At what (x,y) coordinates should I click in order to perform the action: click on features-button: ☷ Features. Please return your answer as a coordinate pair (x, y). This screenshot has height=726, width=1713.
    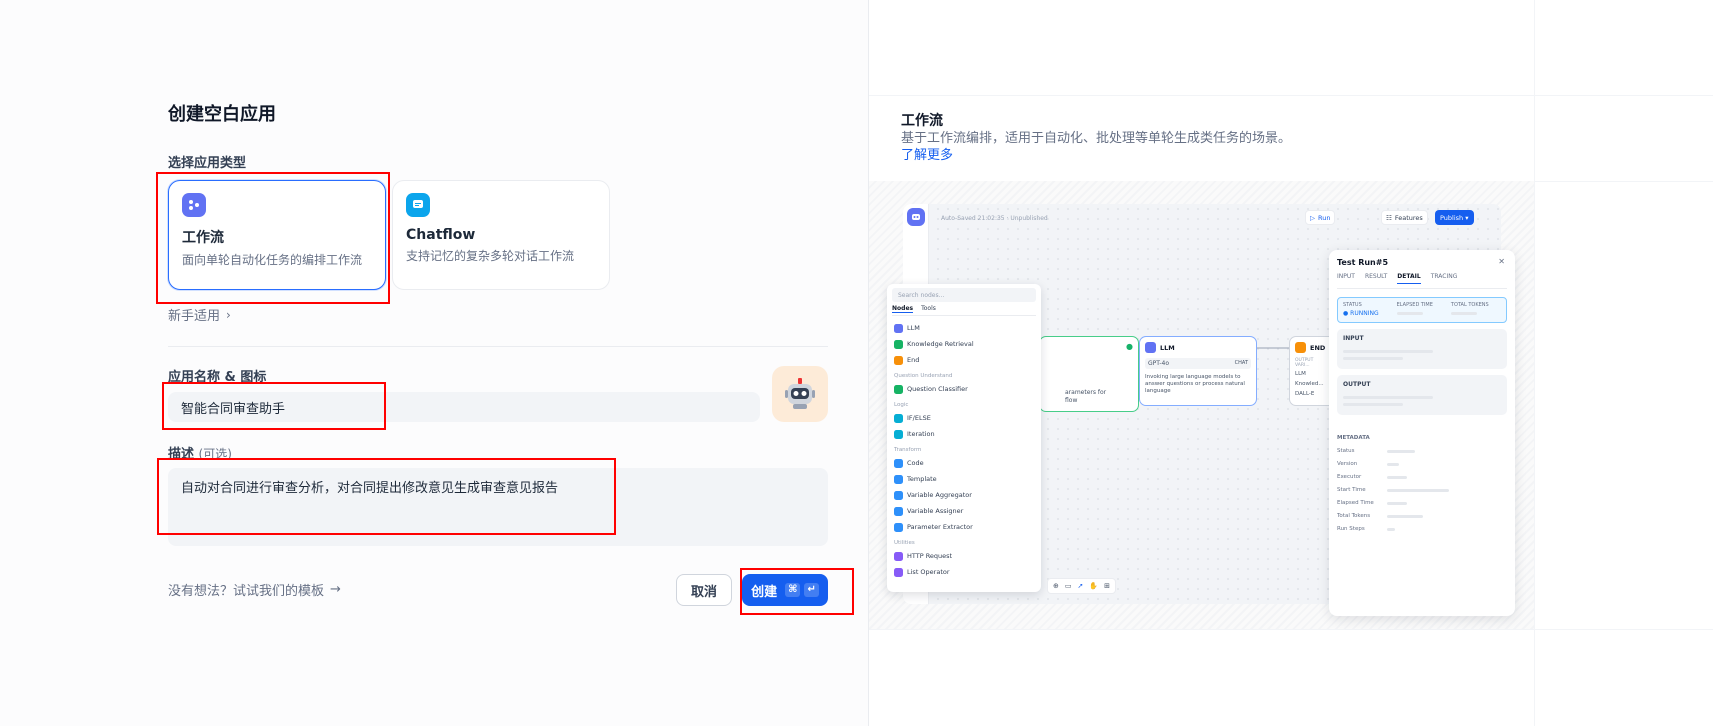
    Looking at the image, I should click on (1404, 217).